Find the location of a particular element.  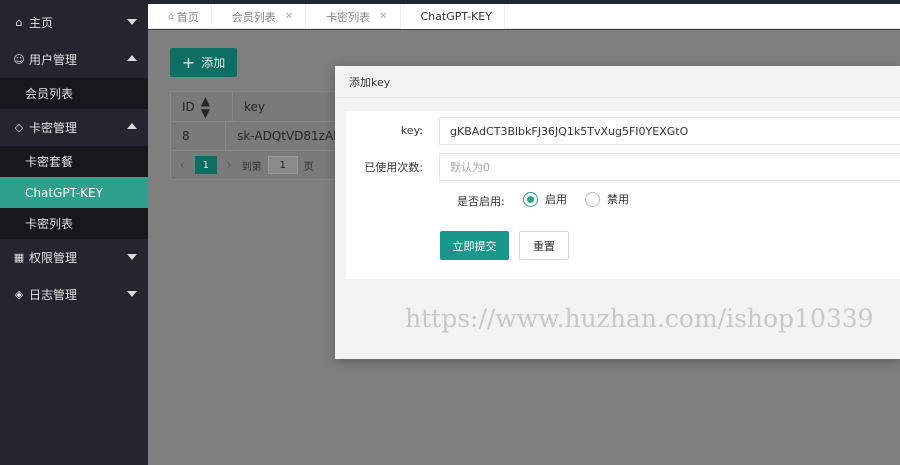

sidebar-item-permissions: ▦ 权限管理 is located at coordinates (74, 257).